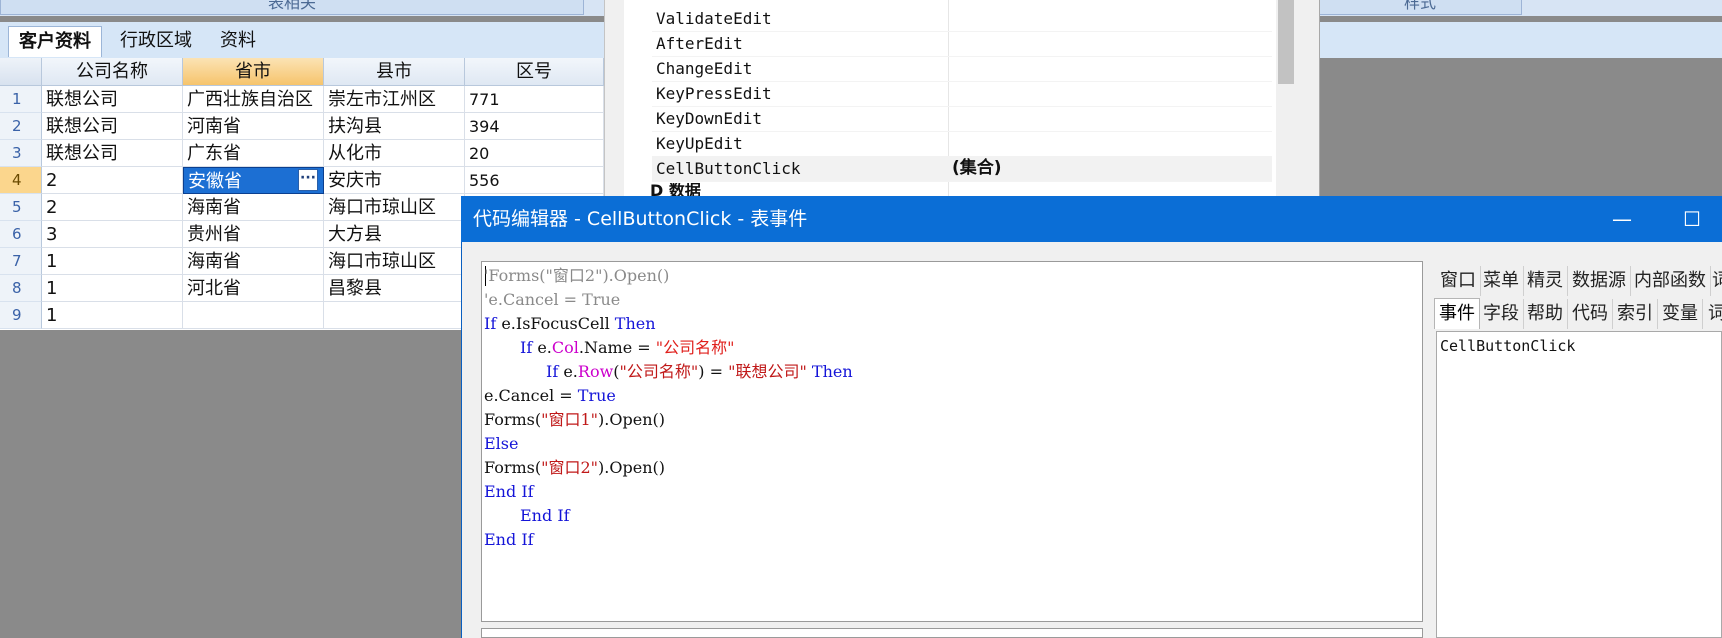  Describe the element at coordinates (534, 126) in the screenshot. I see `grid-cell: 394` at that location.